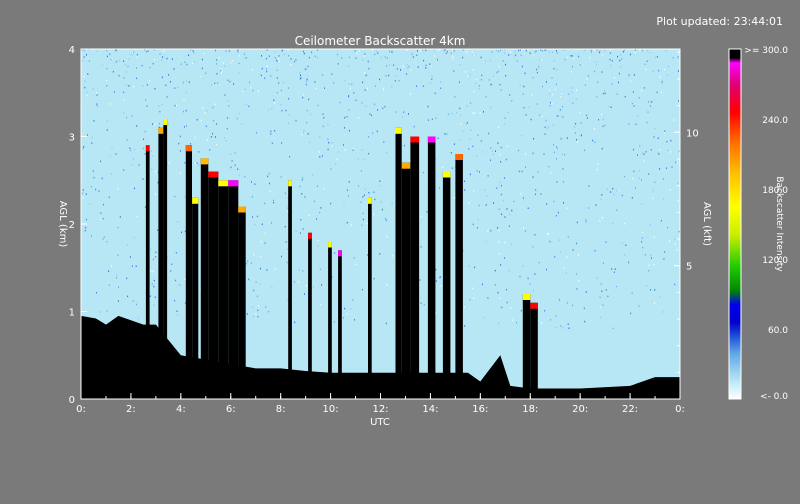 This screenshot has height=504, width=800. I want to click on cloud-column, so click(406, 280).